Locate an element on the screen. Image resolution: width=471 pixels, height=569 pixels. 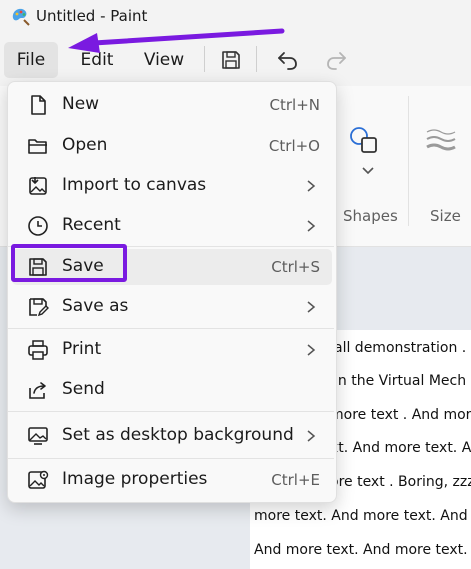
menu-item-shortcut: Ctrl+N is located at coordinates (294, 105).